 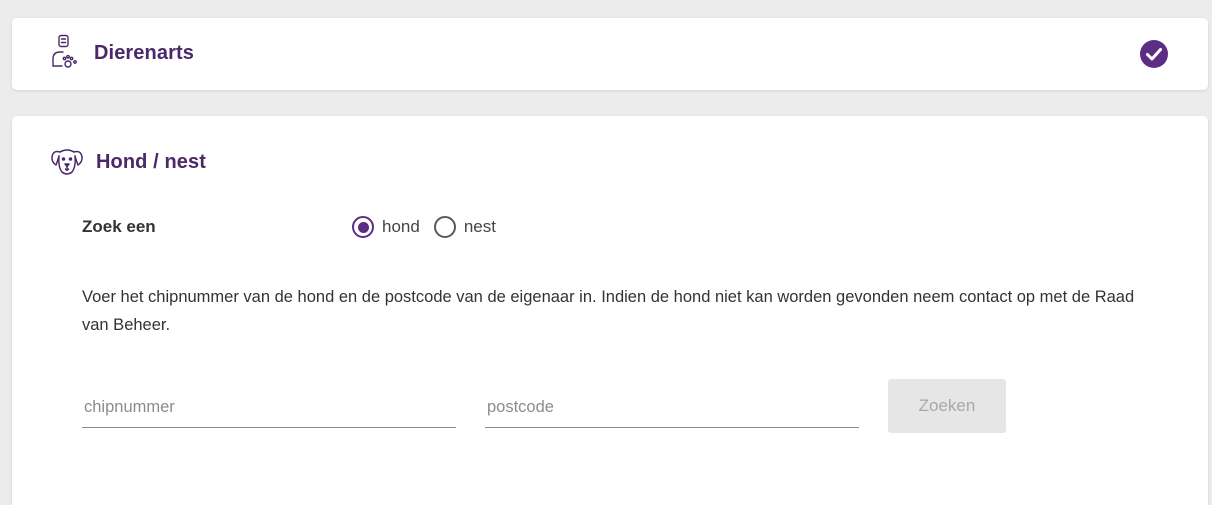 What do you see at coordinates (269, 408) in the screenshot?
I see `chipnummer-input` at bounding box center [269, 408].